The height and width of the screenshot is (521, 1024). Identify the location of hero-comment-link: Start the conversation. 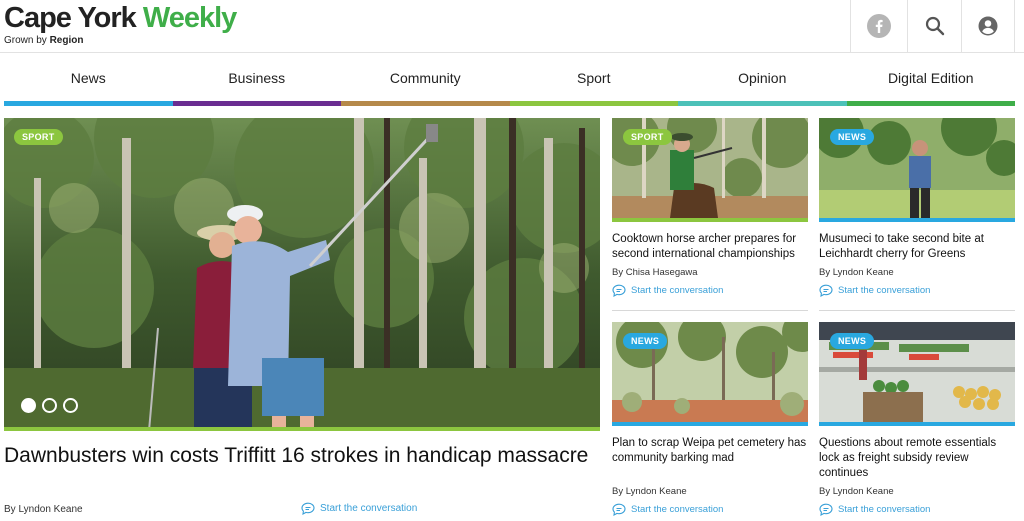
(359, 508).